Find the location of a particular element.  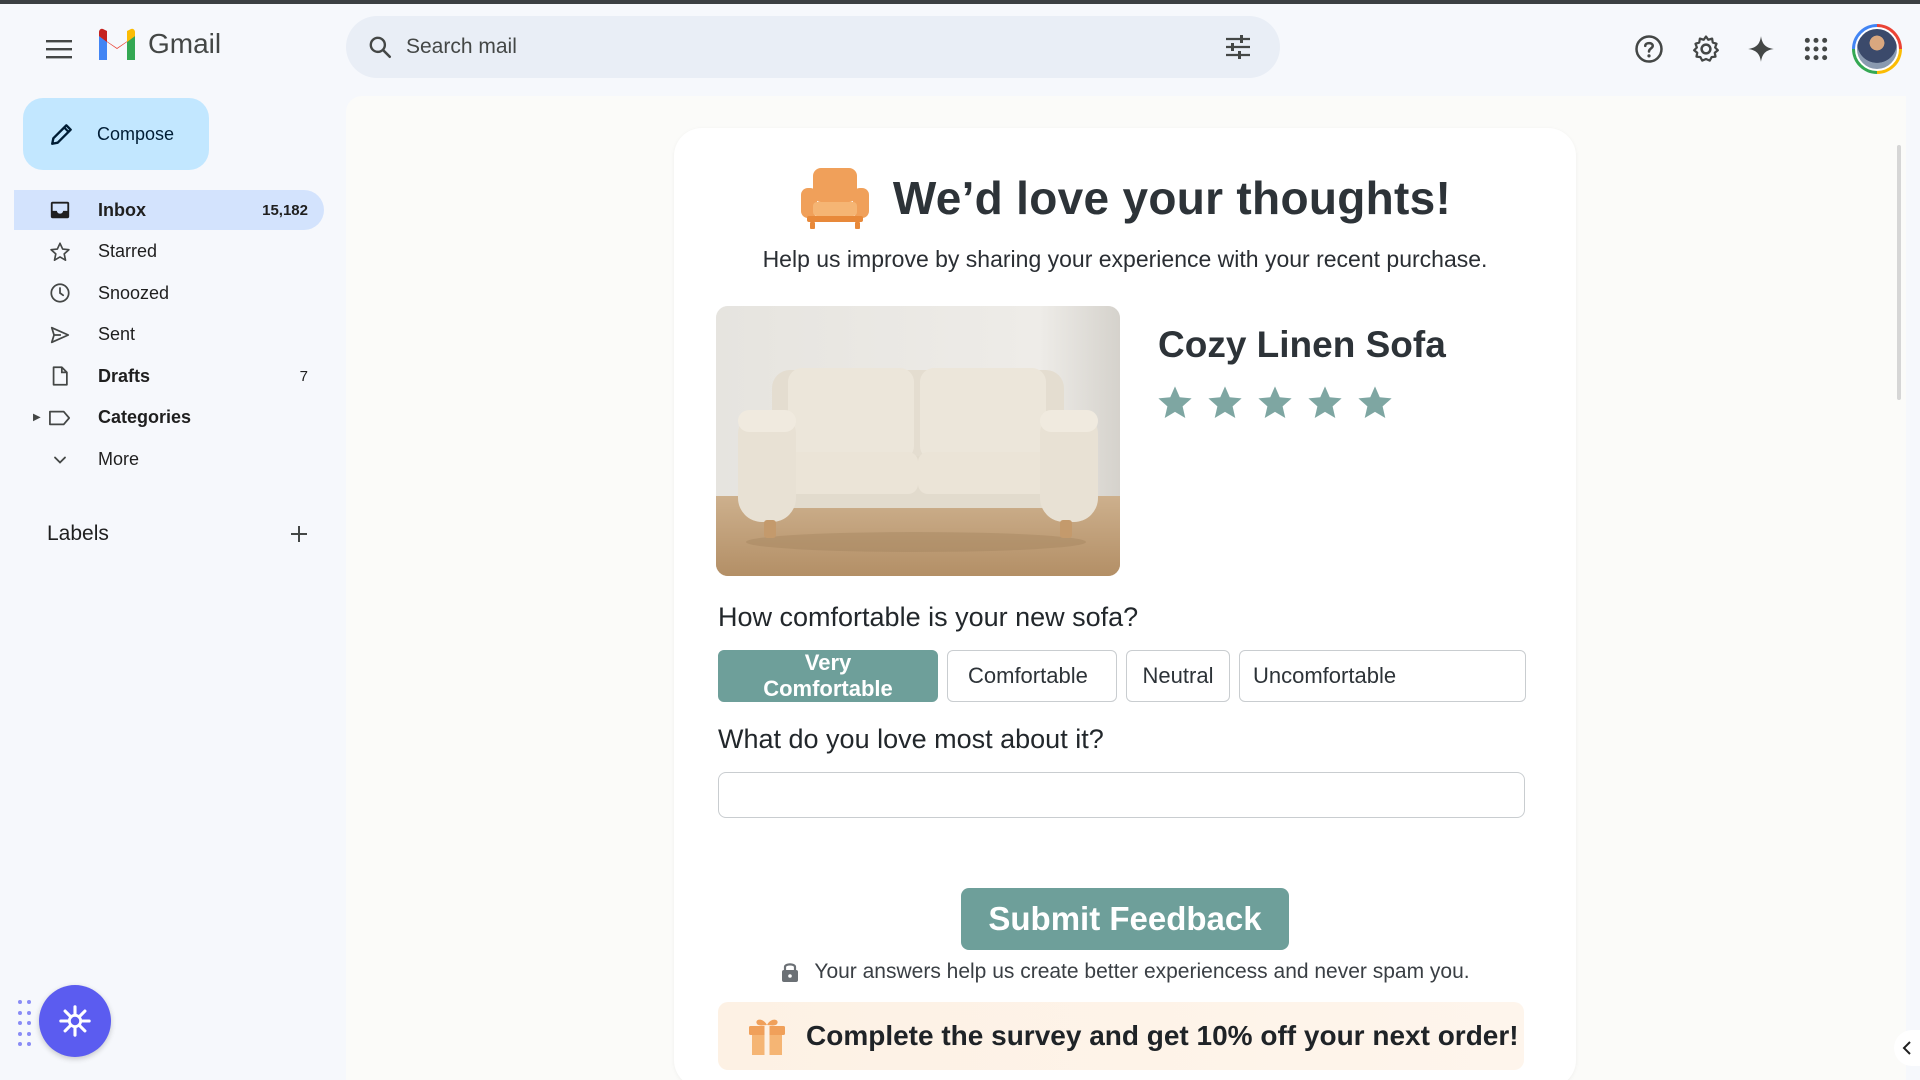

sidebar-item-more: More is located at coordinates (169, 460).